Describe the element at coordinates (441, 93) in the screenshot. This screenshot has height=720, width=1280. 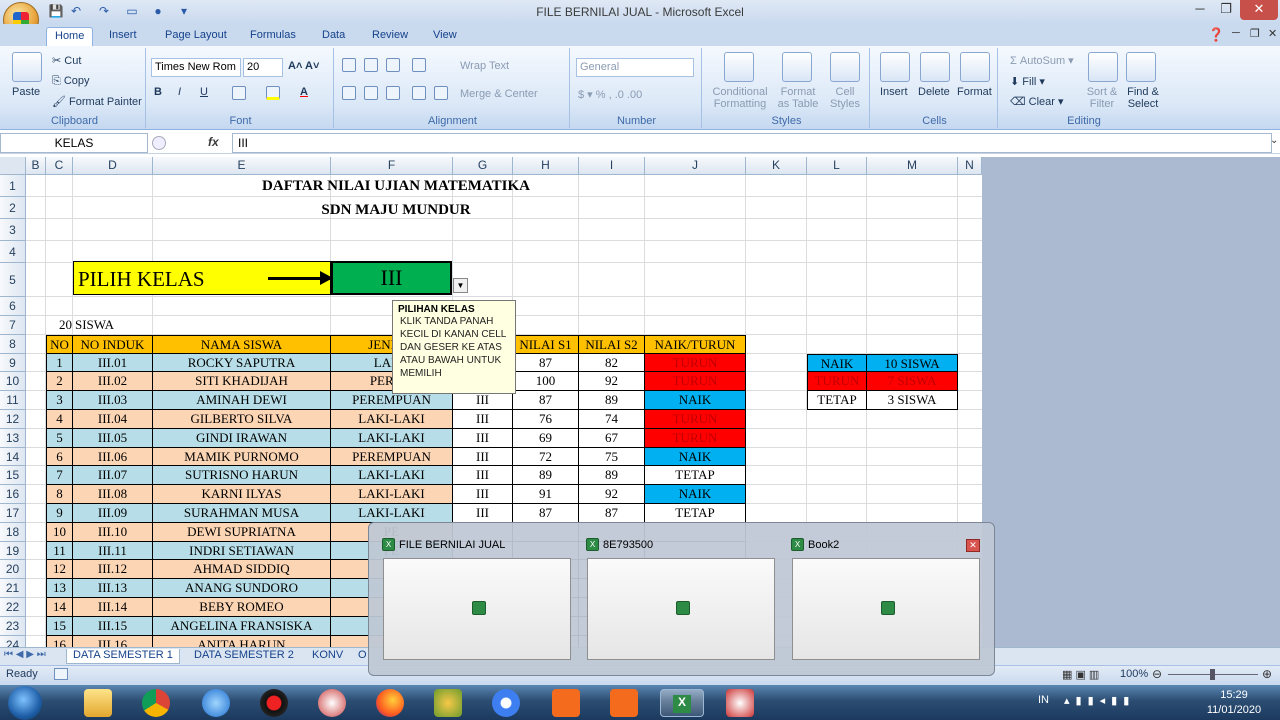
I see `increase-indent-icon` at that location.